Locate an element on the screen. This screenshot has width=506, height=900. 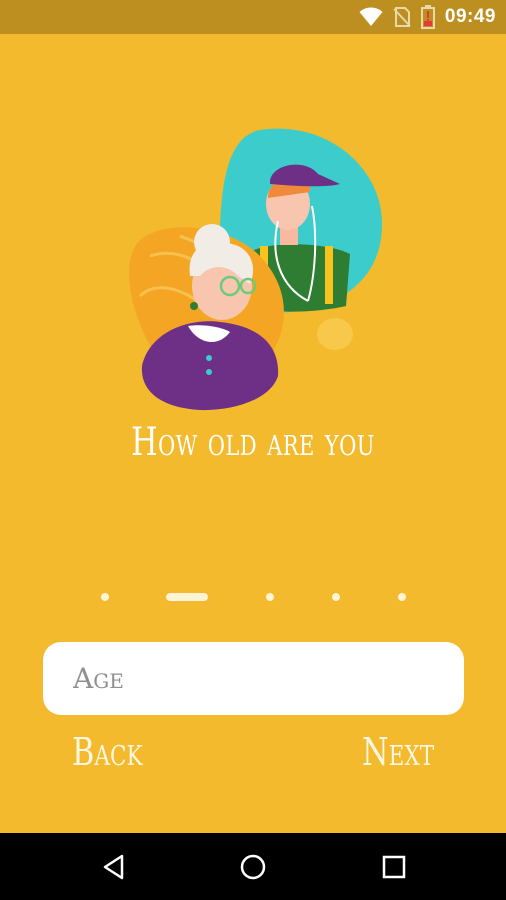
page-indicator is located at coordinates (253, 597).